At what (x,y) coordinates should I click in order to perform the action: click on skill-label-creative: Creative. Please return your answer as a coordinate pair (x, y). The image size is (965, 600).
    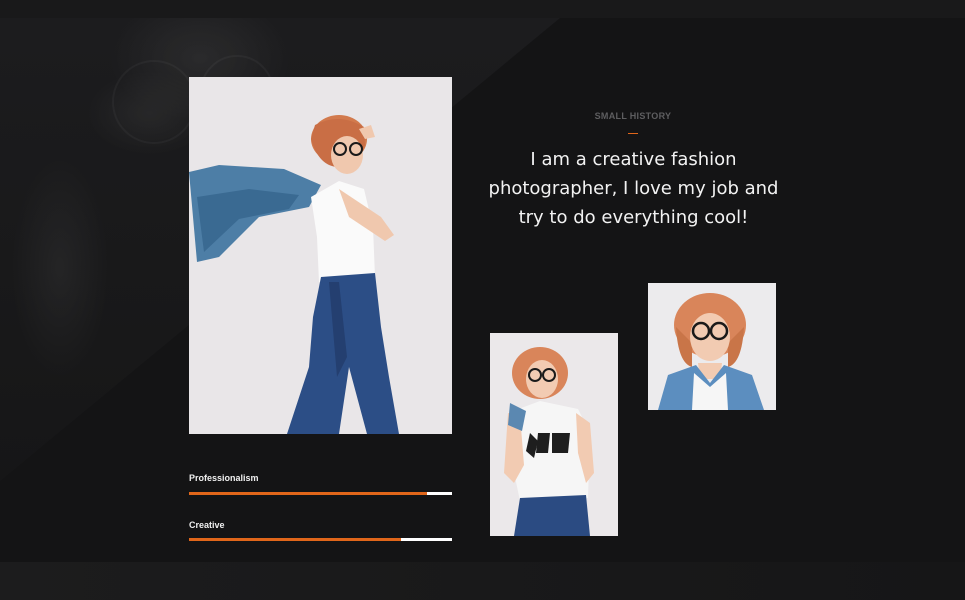
    Looking at the image, I should click on (207, 525).